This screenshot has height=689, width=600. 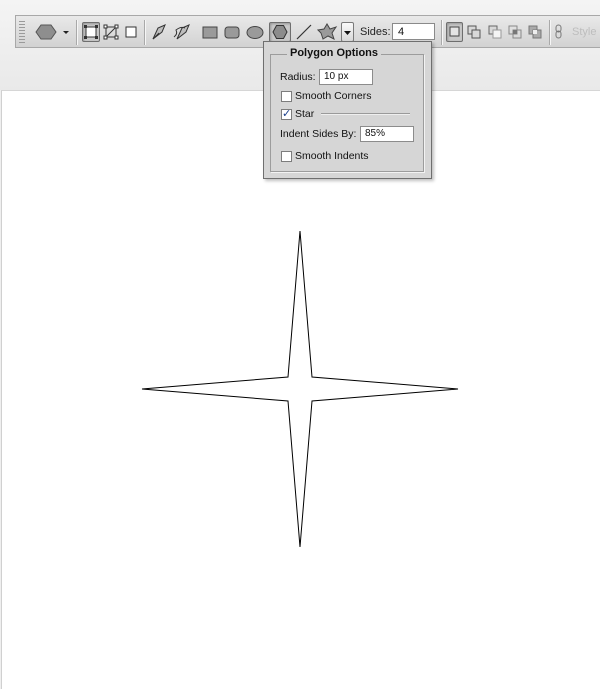 I want to click on geometry-options-button, so click(x=347, y=32).